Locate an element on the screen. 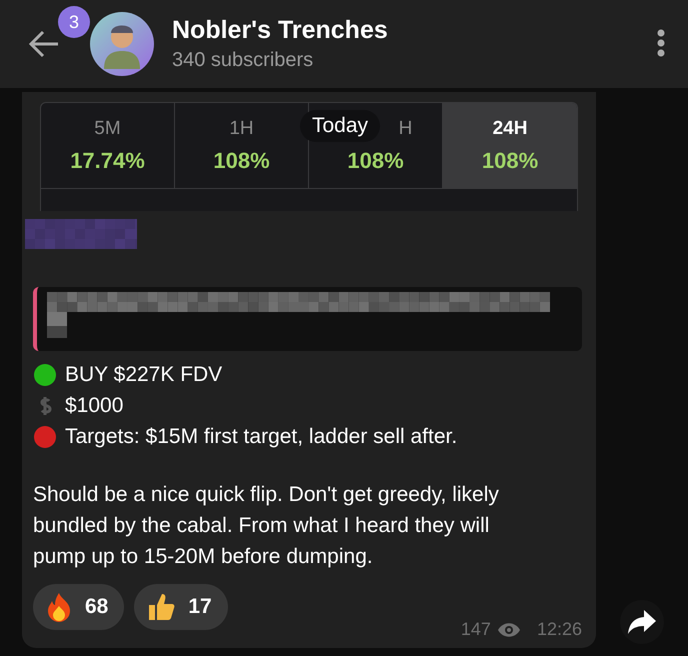 This screenshot has height=656, width=688. view-count: 147 is located at coordinates (475, 629).